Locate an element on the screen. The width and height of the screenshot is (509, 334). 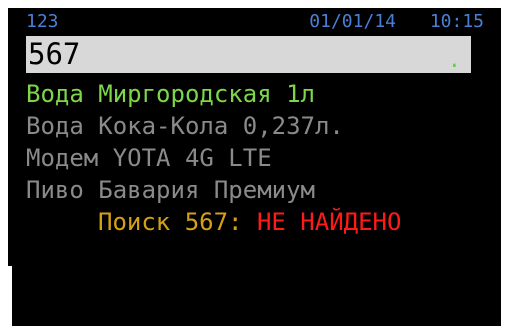
status-time: 10:15 is located at coordinates (456, 21).